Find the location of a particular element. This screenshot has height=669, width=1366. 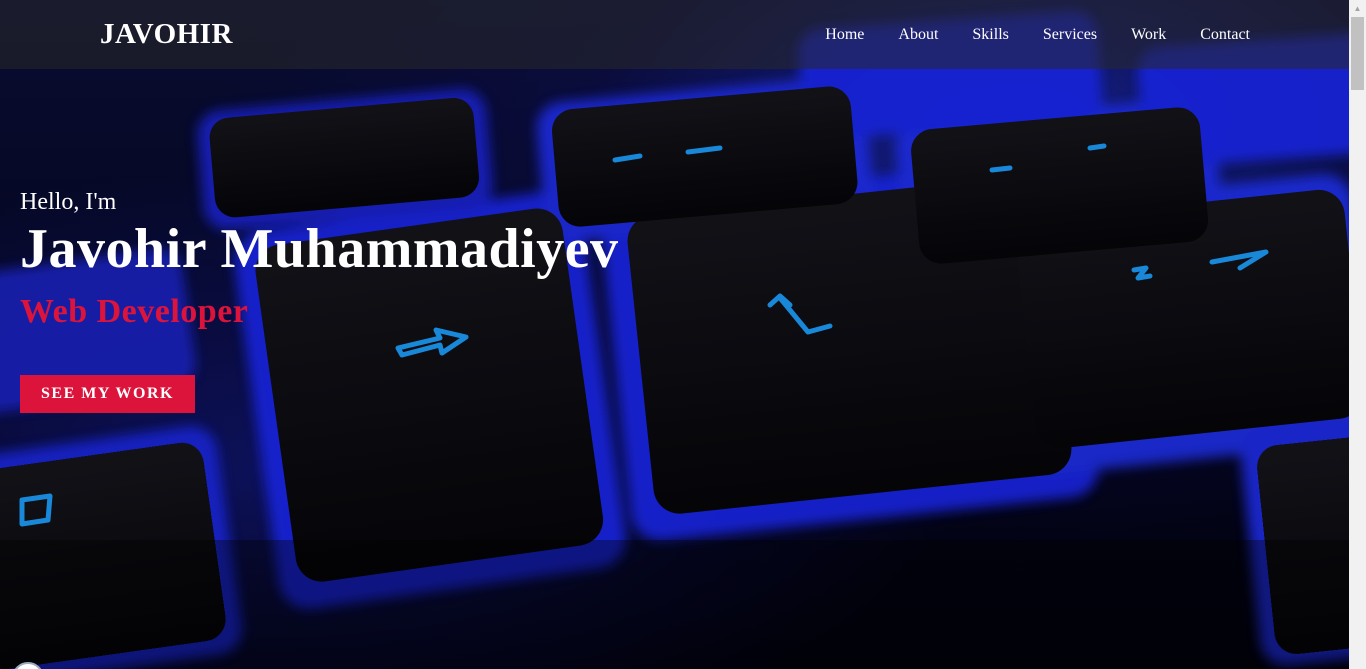

scrollbar-thumb is located at coordinates (1357, 53).